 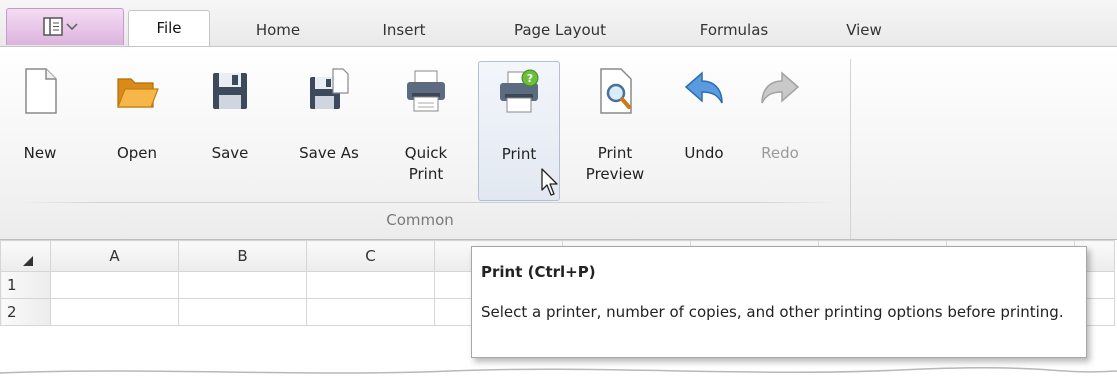 I want to click on column-header-b: B, so click(x=242, y=256).